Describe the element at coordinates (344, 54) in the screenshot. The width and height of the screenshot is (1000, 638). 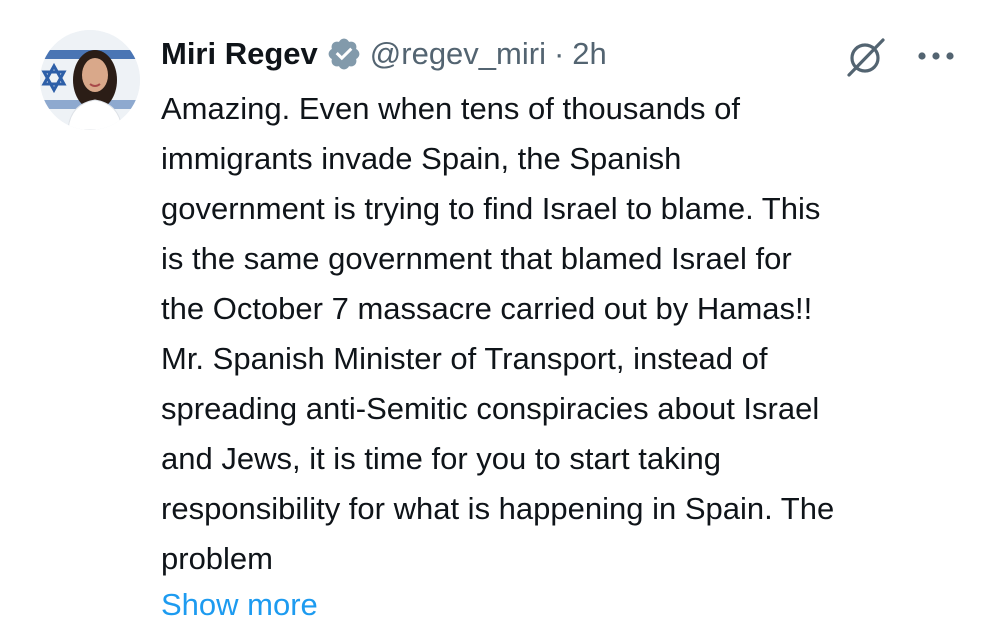
I see `verified-badge-icon` at that location.